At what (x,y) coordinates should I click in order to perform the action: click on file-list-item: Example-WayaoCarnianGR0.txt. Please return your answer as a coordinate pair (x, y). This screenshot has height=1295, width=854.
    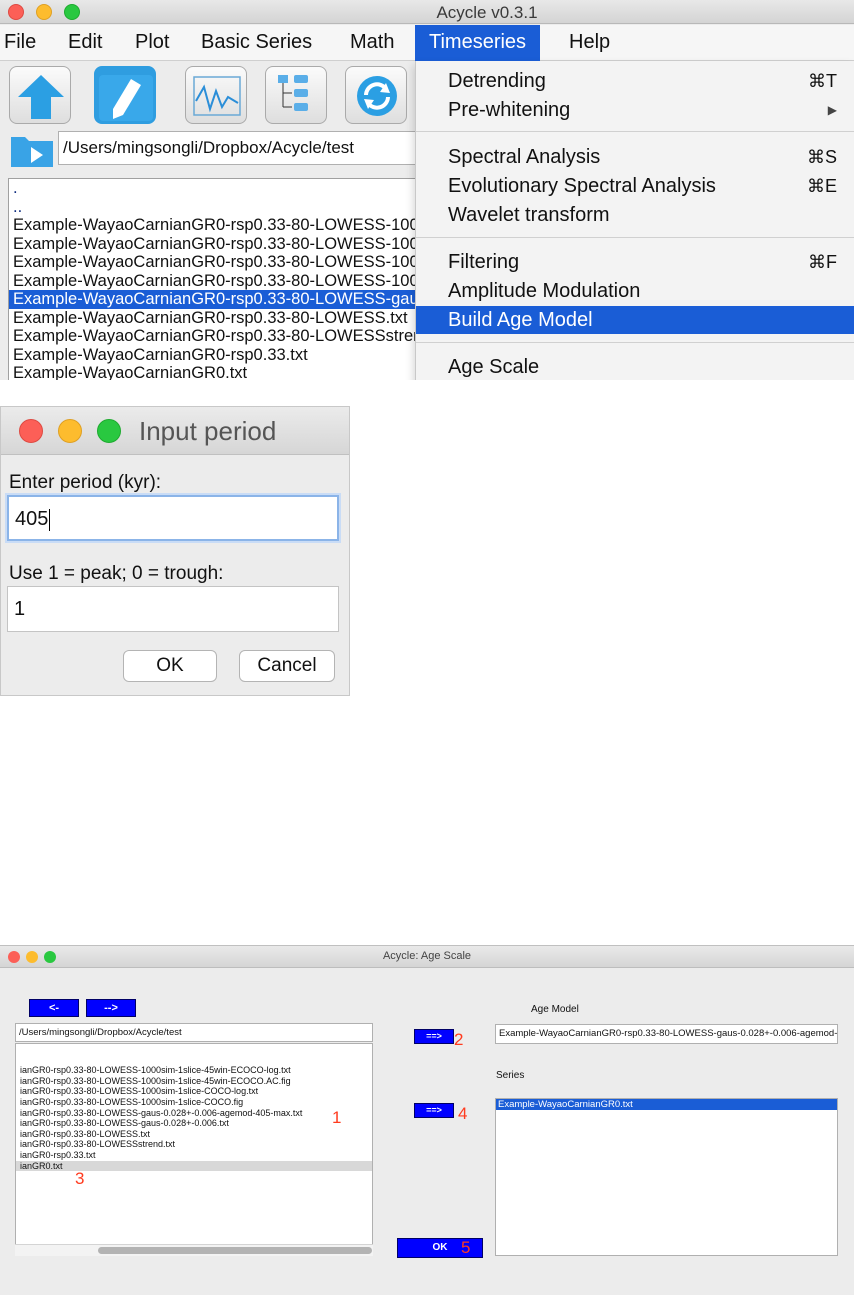
    Looking at the image, I should click on (218, 372).